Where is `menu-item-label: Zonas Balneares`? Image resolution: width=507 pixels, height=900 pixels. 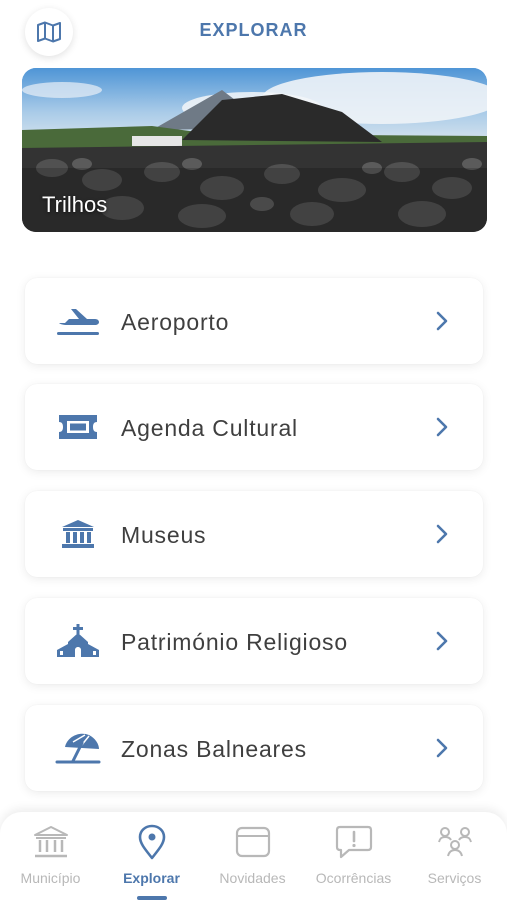
menu-item-label: Zonas Balneares is located at coordinates (214, 749).